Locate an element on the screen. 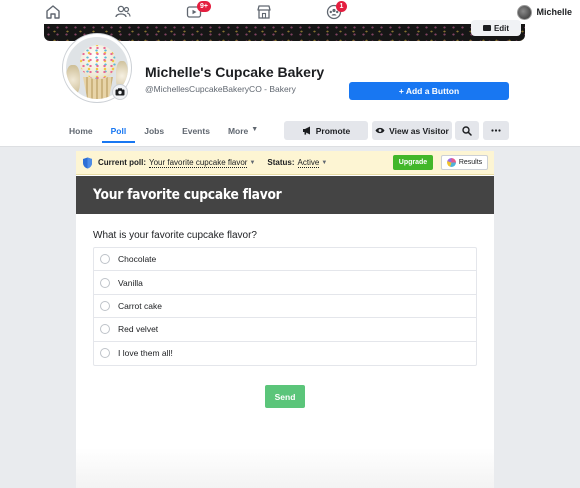 This screenshot has width=580, height=488. page-tabs: Home Poll Jobs Events More ▼ is located at coordinates (163, 131).